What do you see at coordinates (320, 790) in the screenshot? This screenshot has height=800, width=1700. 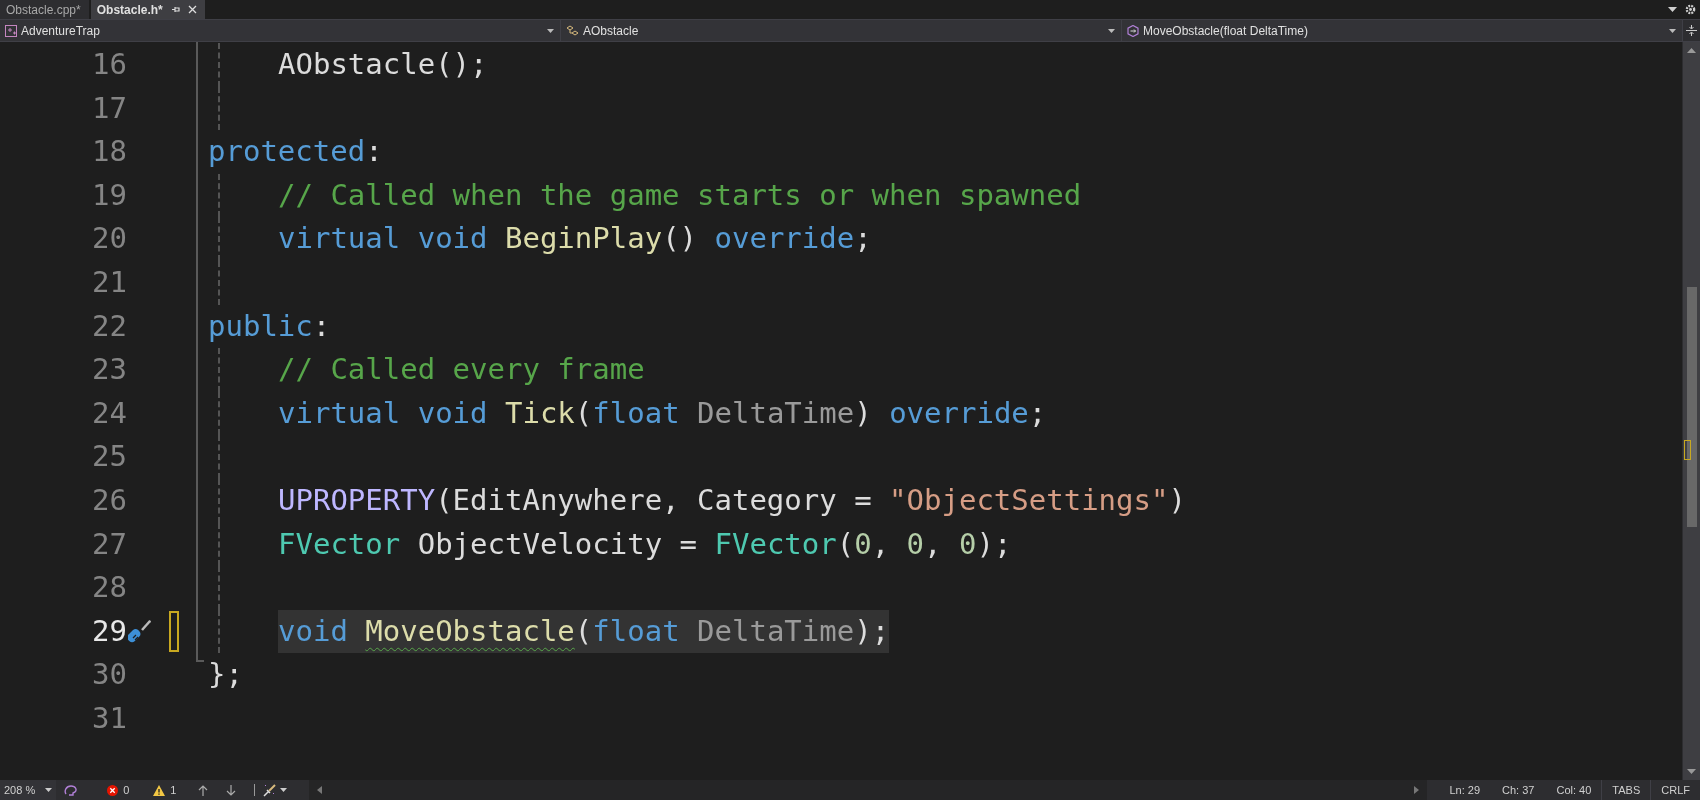 I see `scroll-left-icon` at bounding box center [320, 790].